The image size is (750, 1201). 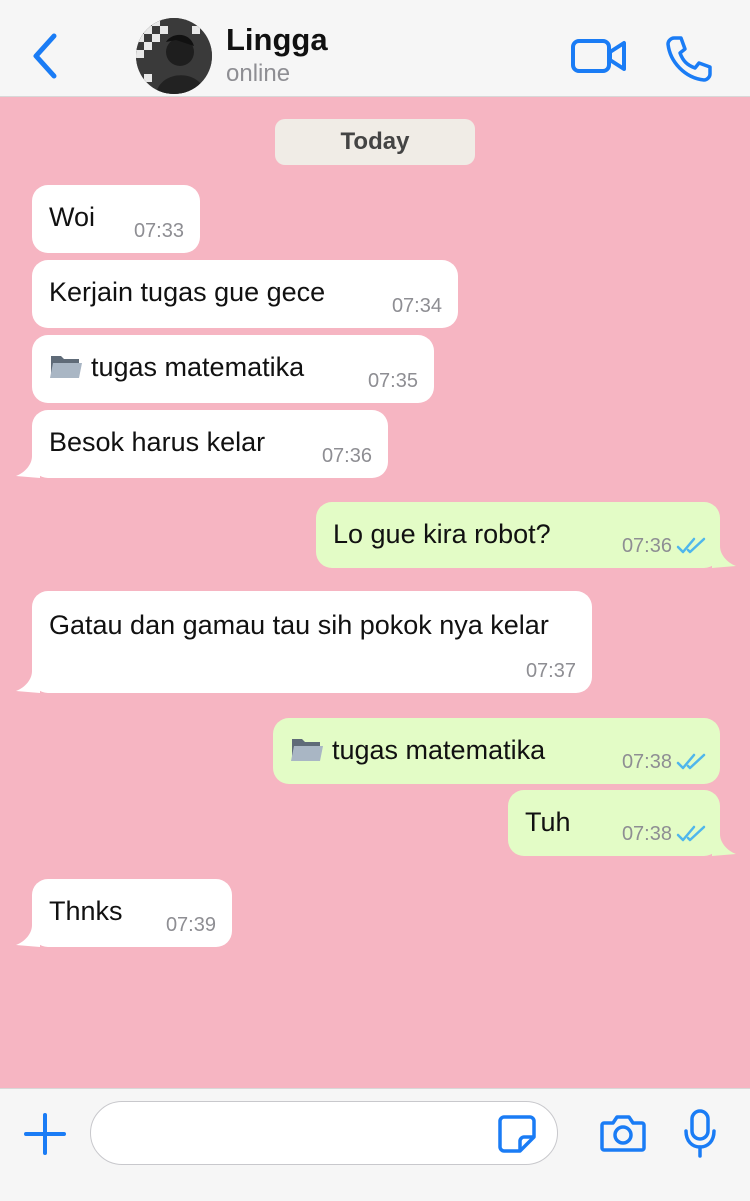 I want to click on message-time: 07:37, so click(x=550, y=671).